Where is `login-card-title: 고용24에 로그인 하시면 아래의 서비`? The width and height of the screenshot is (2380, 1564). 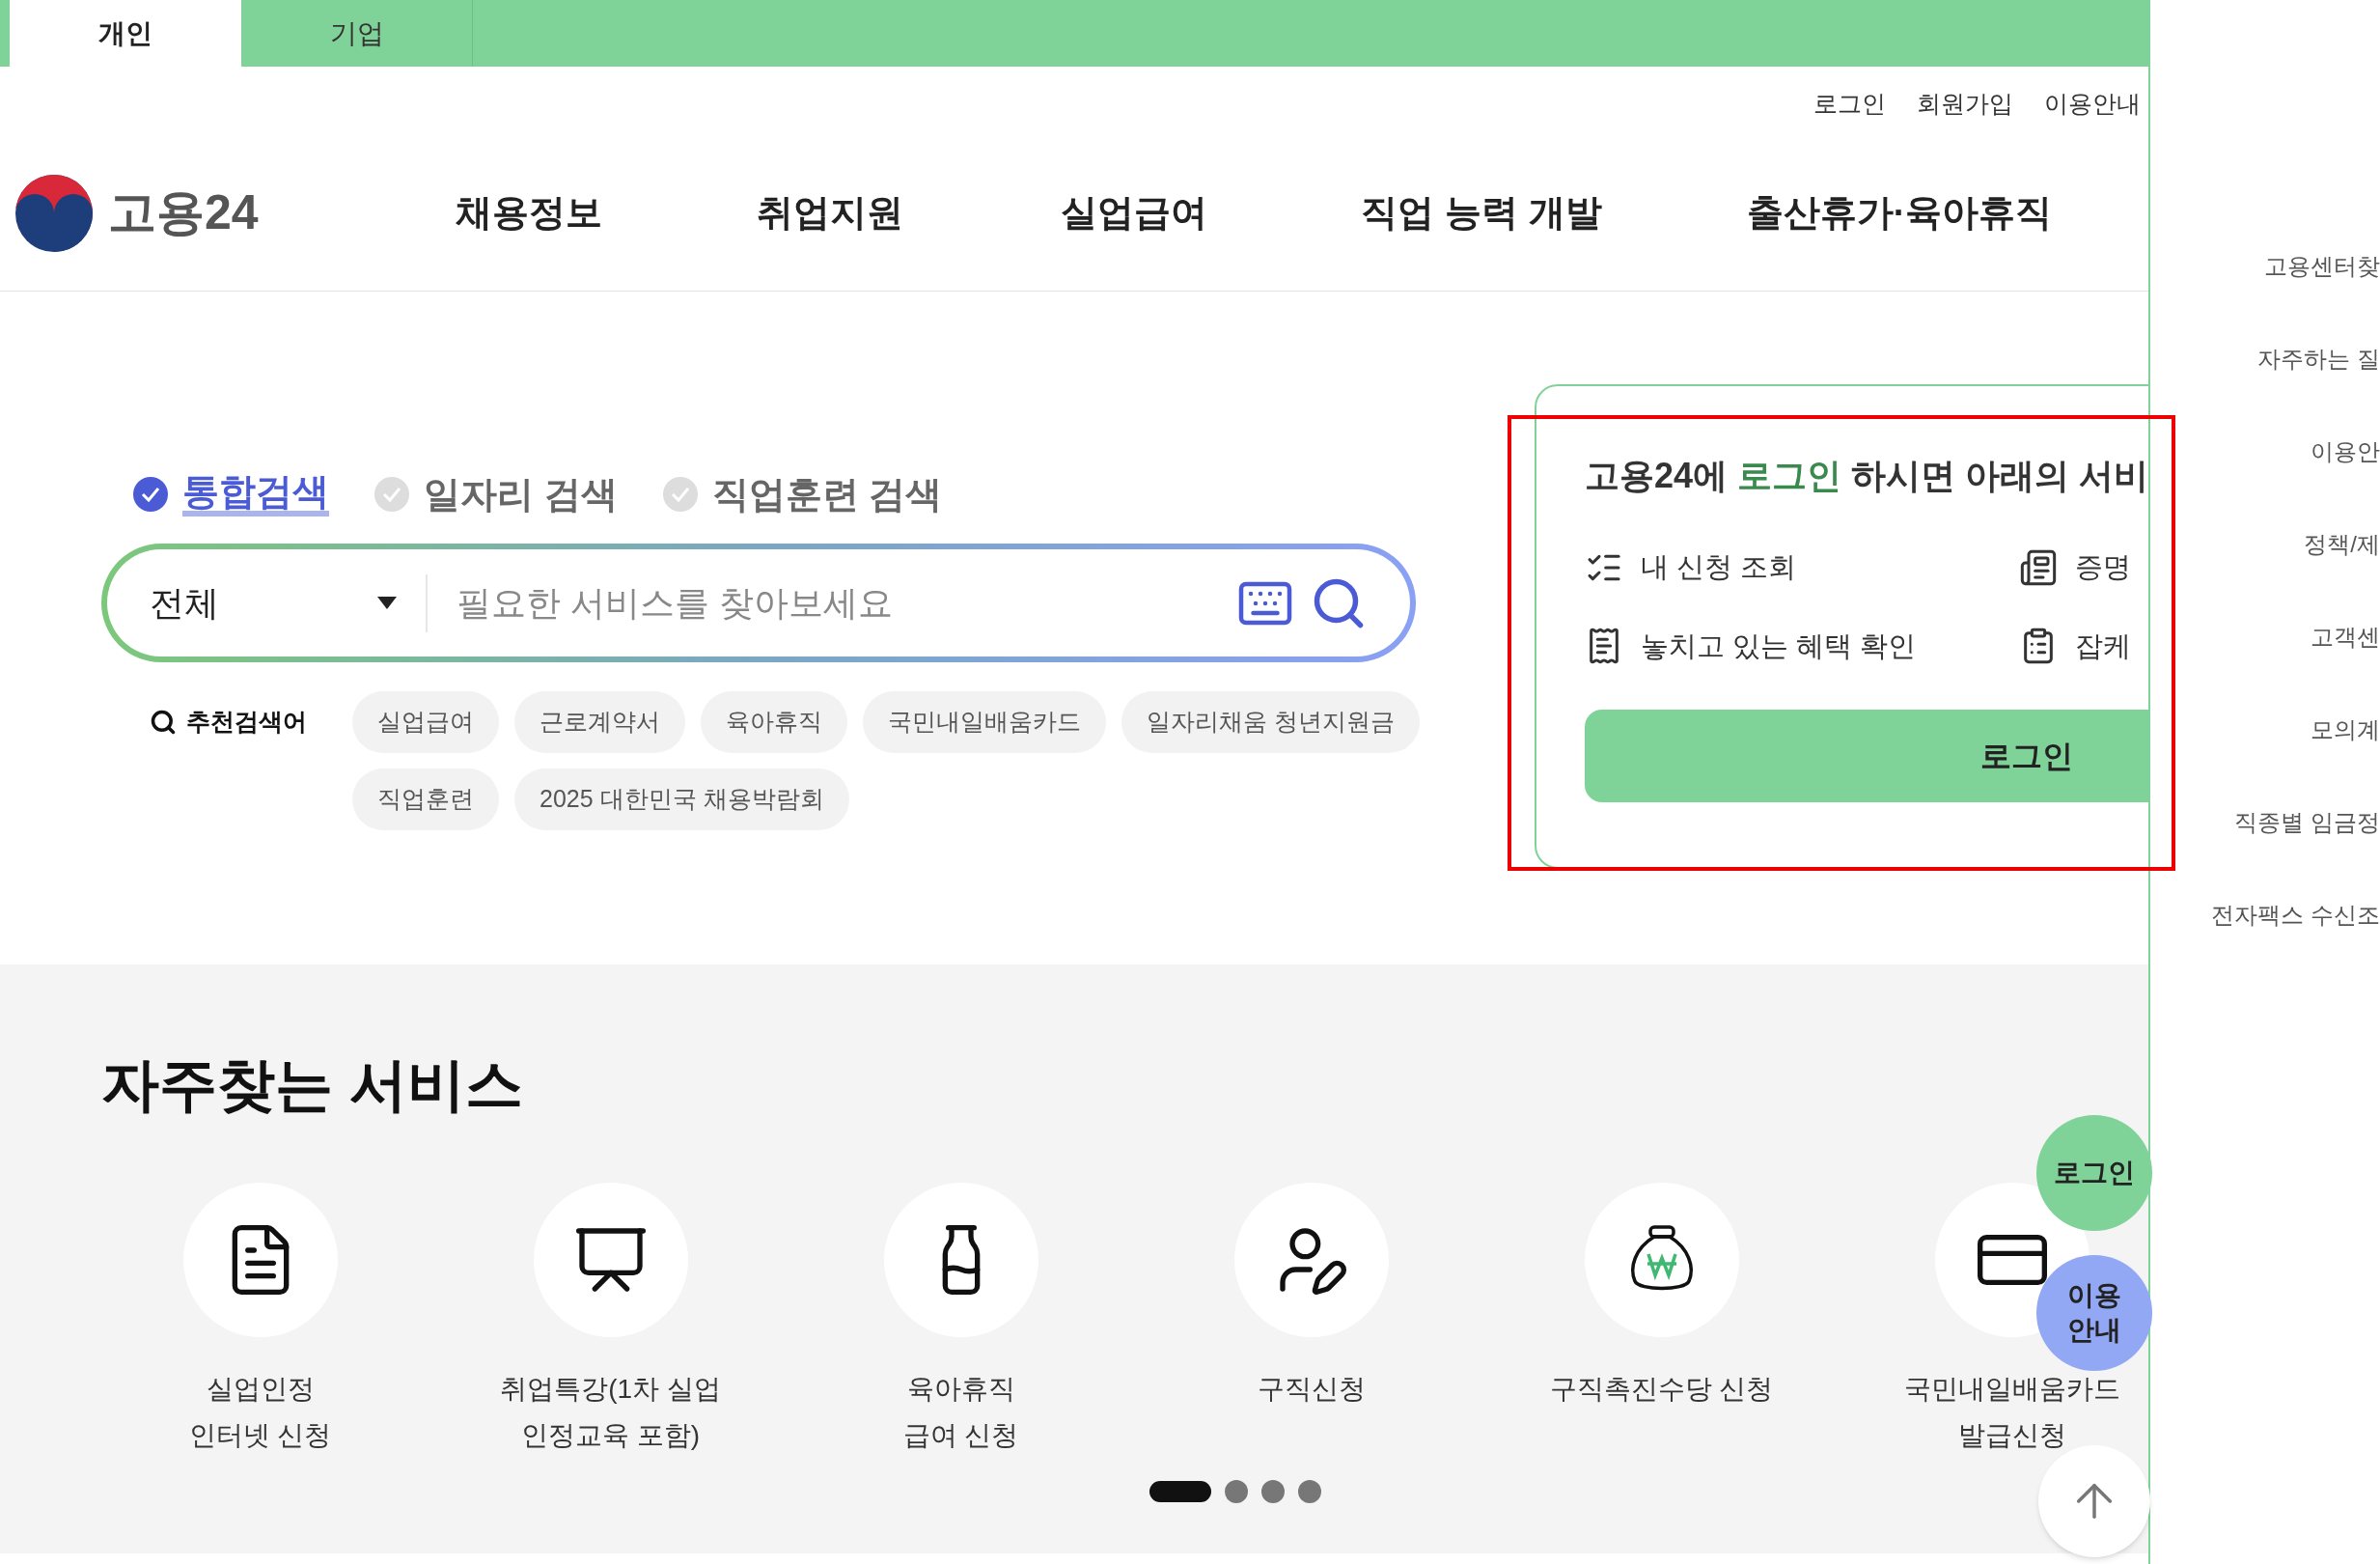 login-card-title: 고용24에 로그인 하시면 아래의 서비 is located at coordinates (1867, 476).